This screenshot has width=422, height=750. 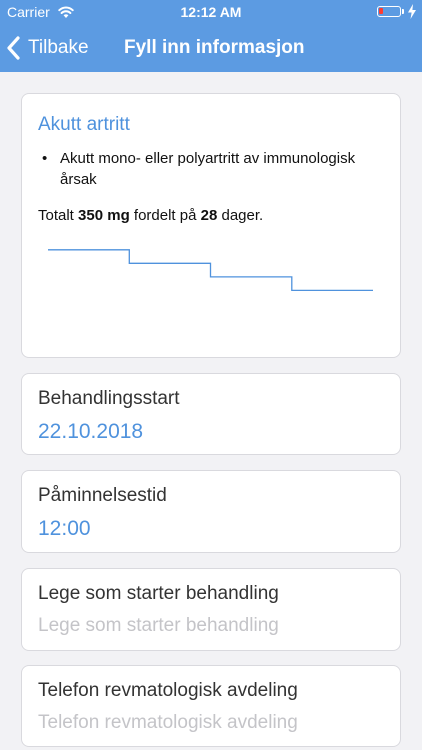 What do you see at coordinates (412, 11) in the screenshot?
I see `charging-bolt-icon` at bounding box center [412, 11].